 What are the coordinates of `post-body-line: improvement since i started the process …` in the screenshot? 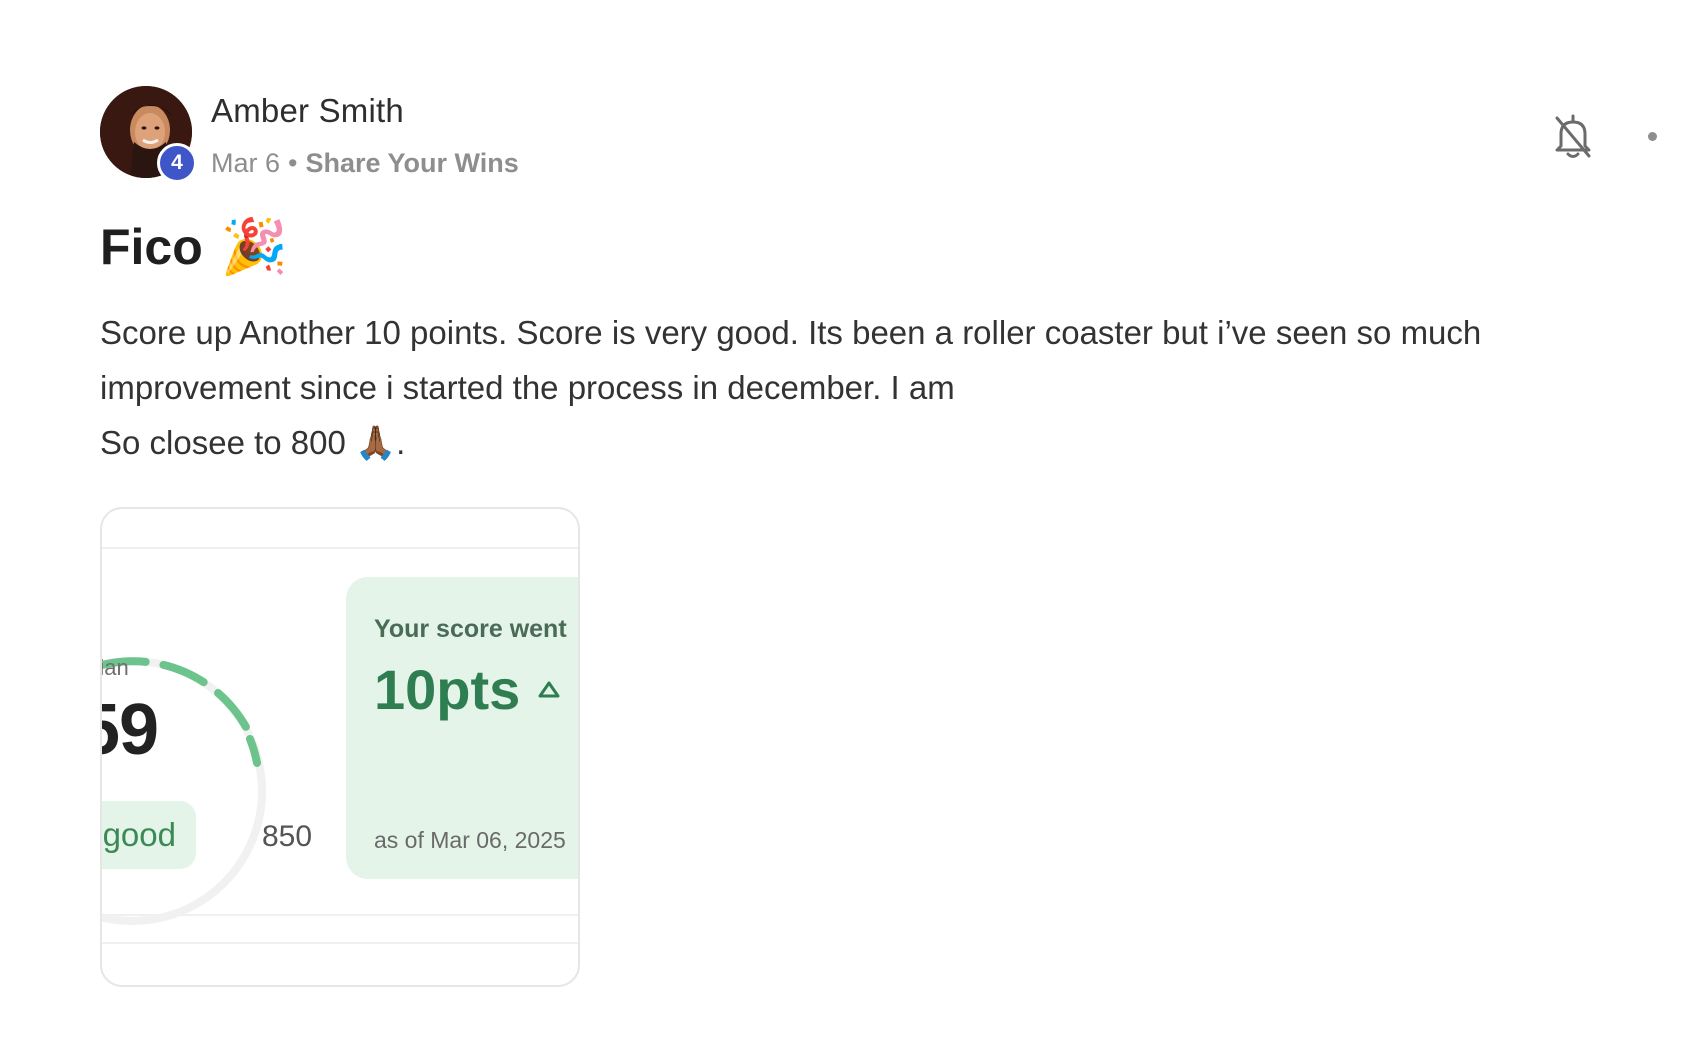 It's located at (527, 387).